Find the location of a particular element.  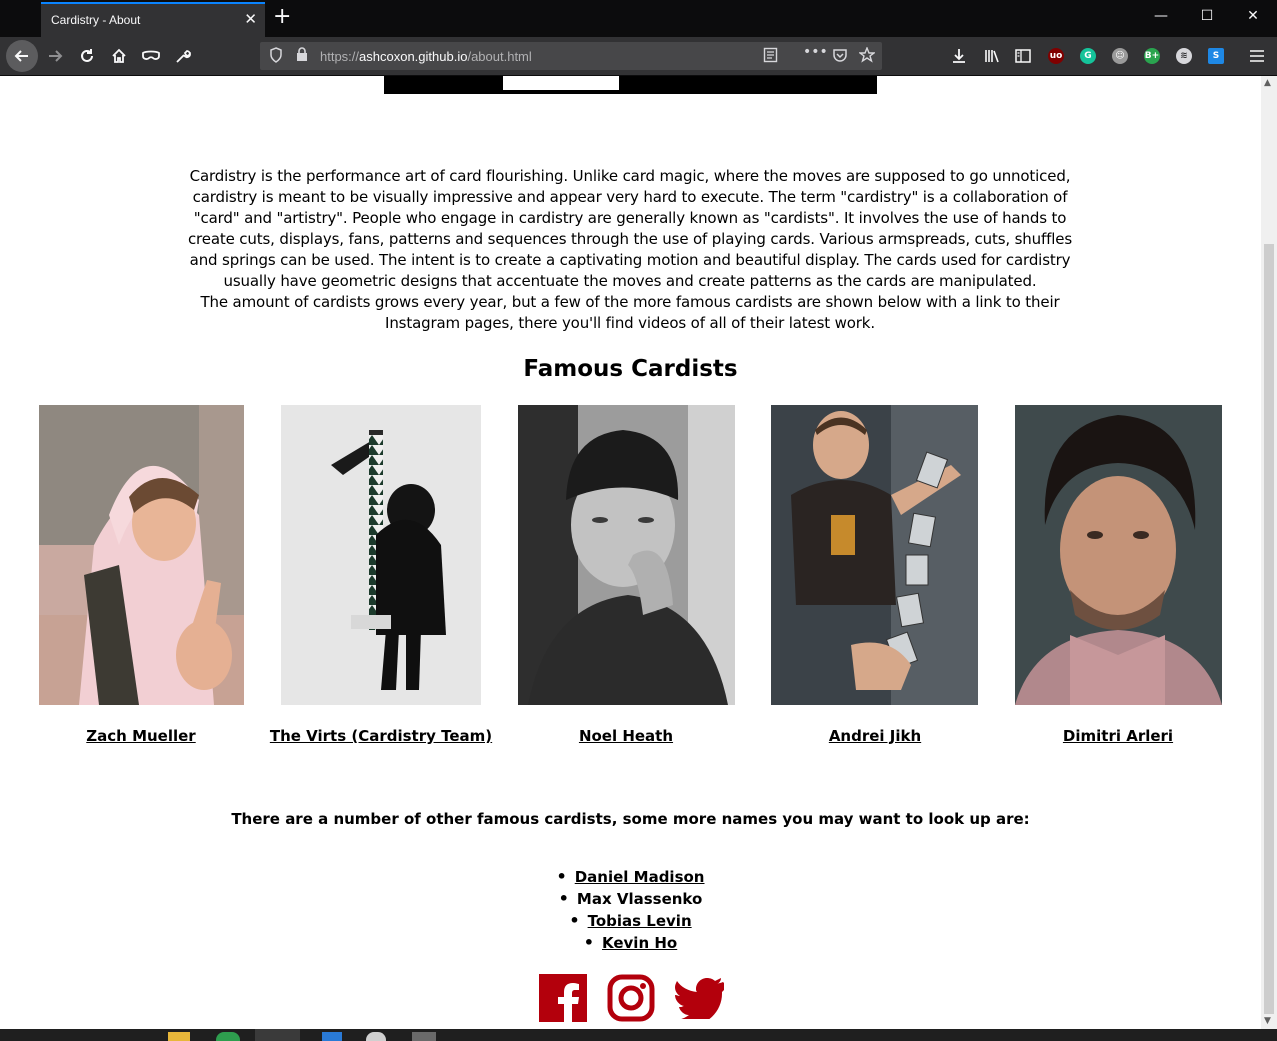

tab-title: Cardistry - About is located at coordinates (96, 20).